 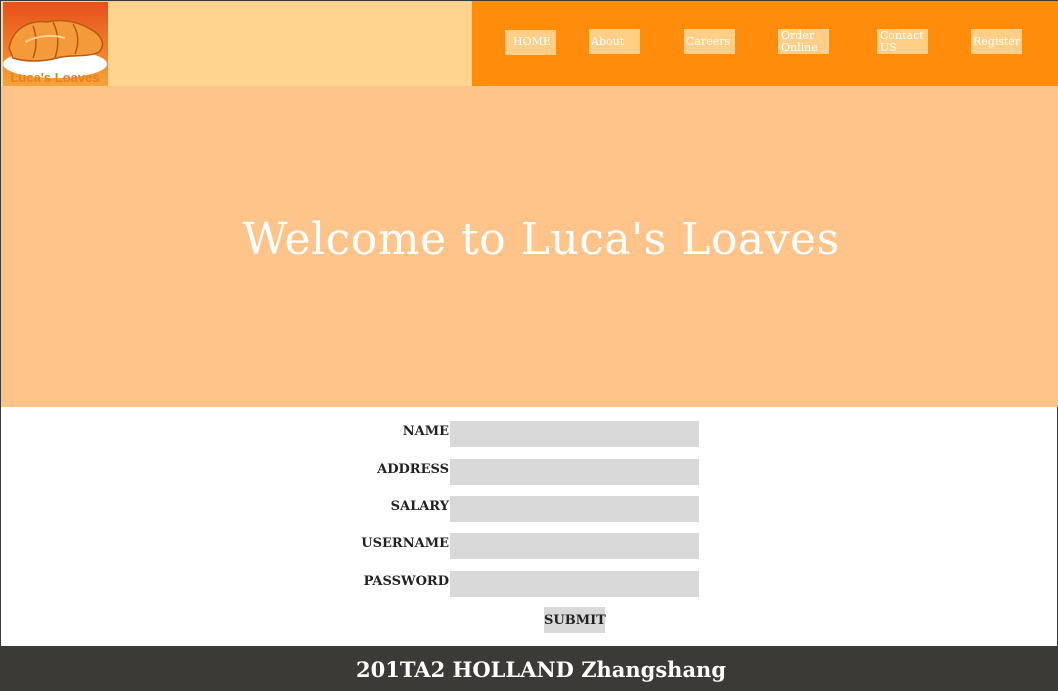 I want to click on nav-careers: Careers, so click(x=709, y=41).